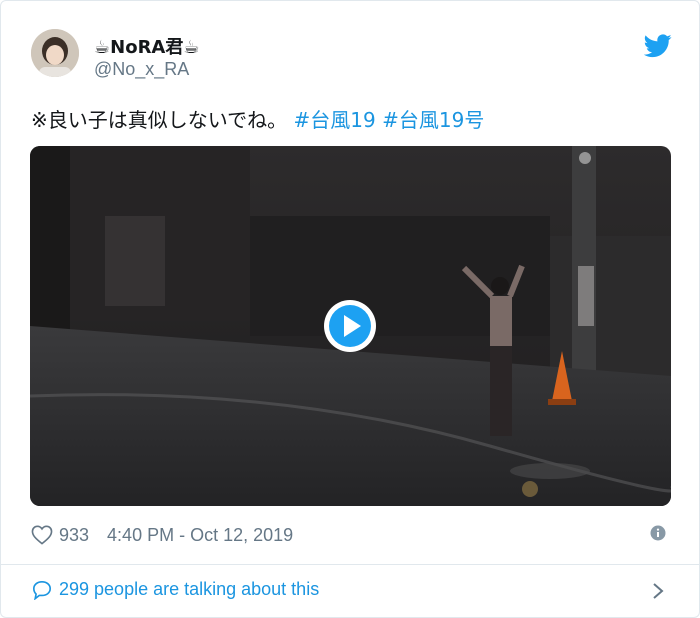 Image resolution: width=700 pixels, height=618 pixels. What do you see at coordinates (350, 564) in the screenshot?
I see `divider` at bounding box center [350, 564].